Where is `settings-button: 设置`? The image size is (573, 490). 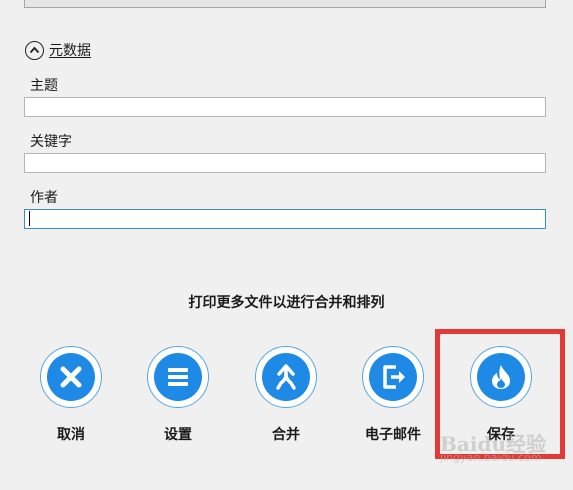 settings-button: 设置 is located at coordinates (178, 395).